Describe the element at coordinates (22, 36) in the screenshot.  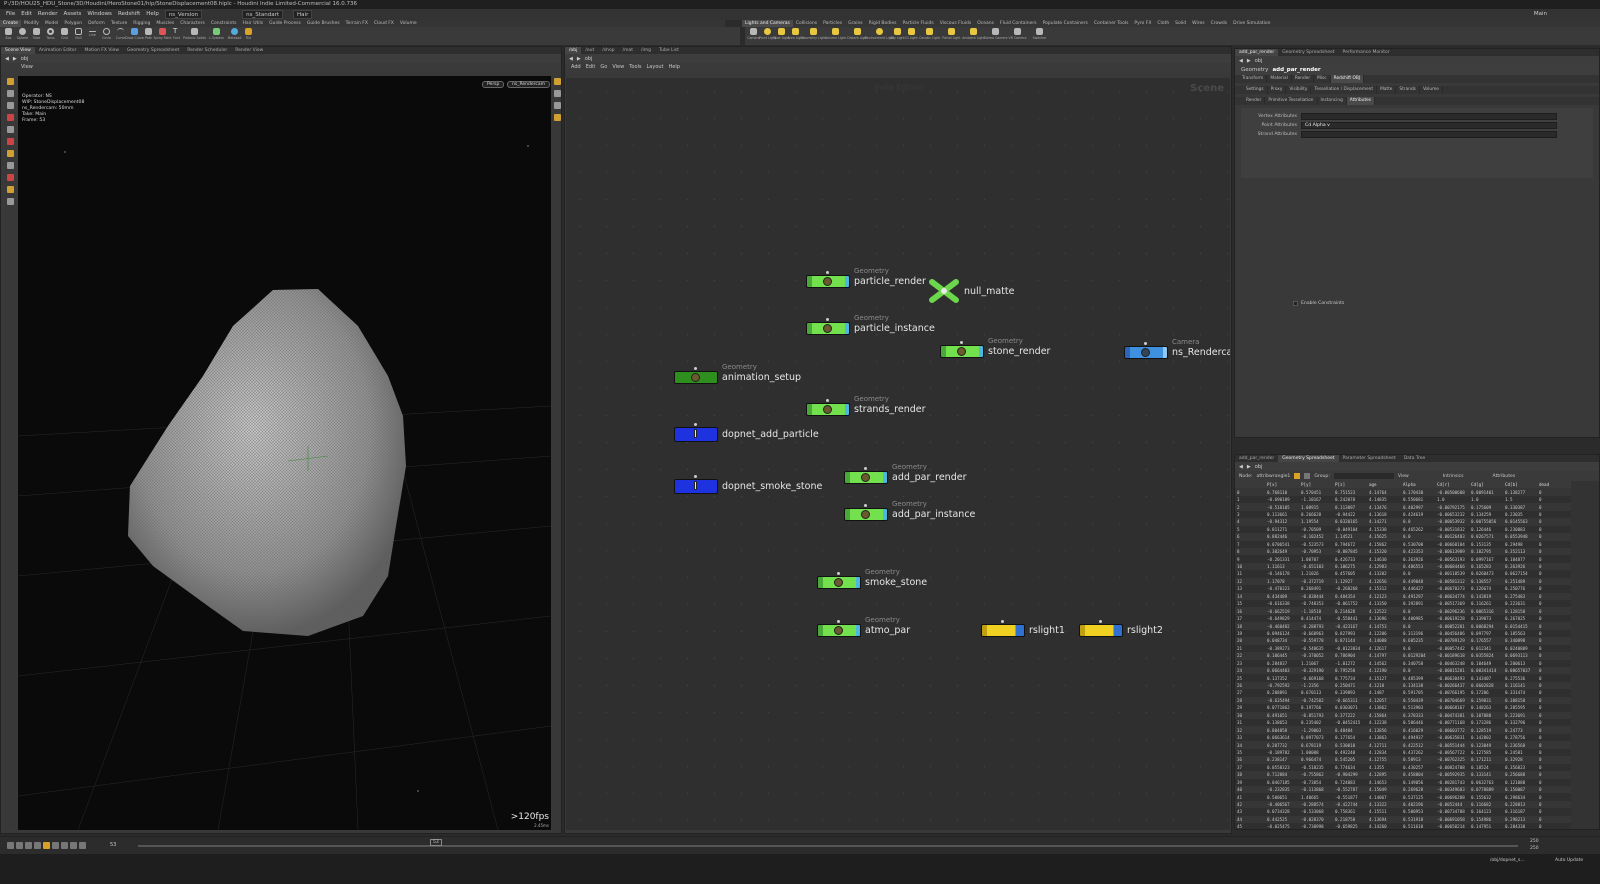
I see `sphere-tool: Sphere` at that location.